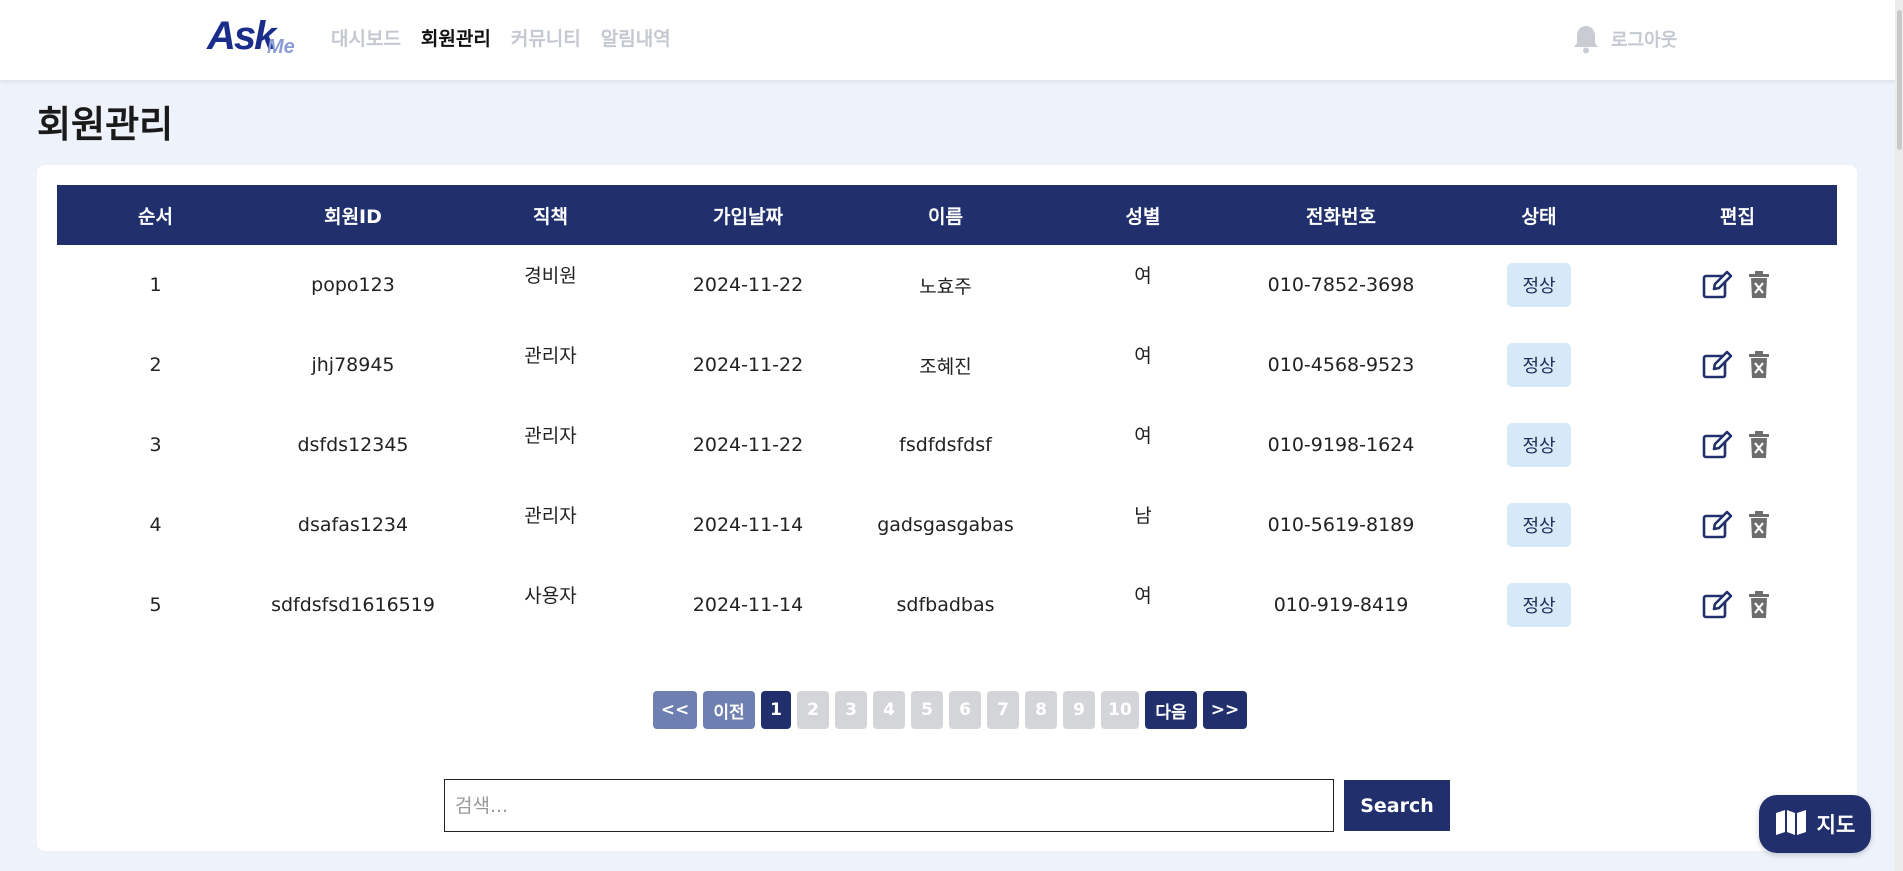 Image resolution: width=1903 pixels, height=871 pixels. I want to click on app-logo: Ask Me, so click(253, 37).